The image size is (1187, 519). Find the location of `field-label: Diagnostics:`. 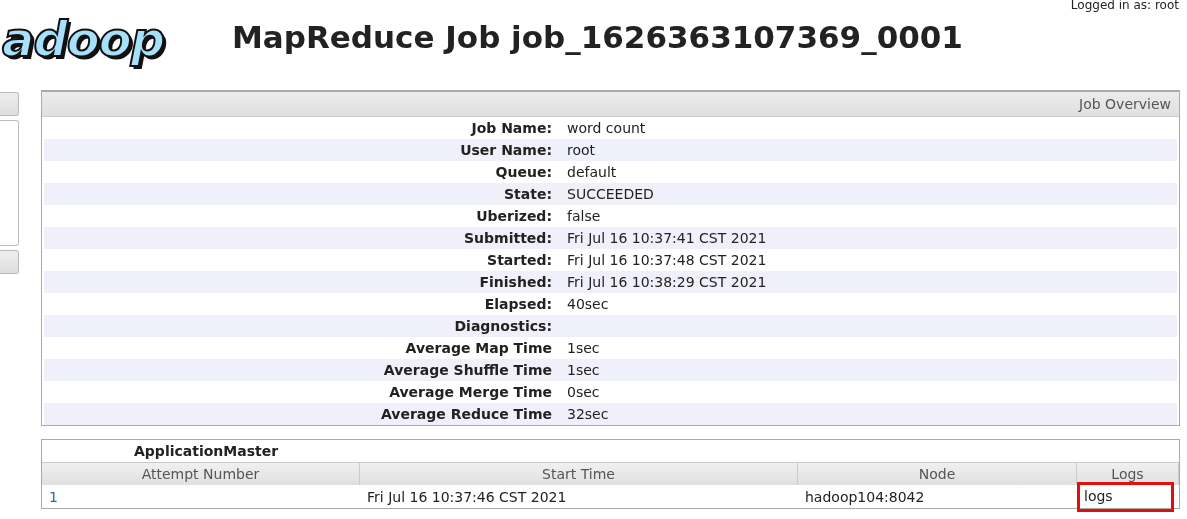

field-label: Diagnostics: is located at coordinates (502, 326).